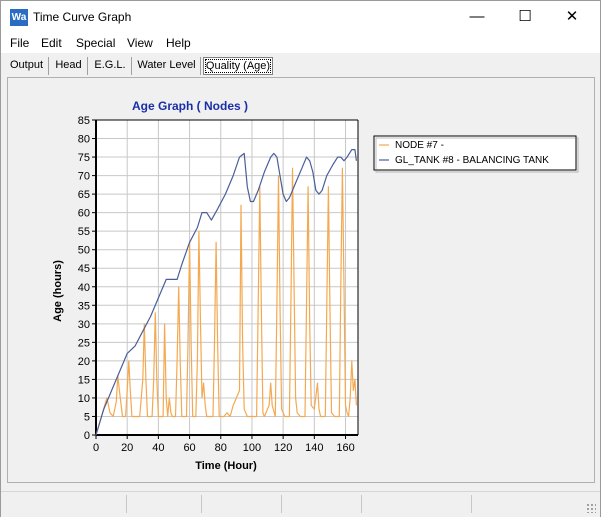 The height and width of the screenshot is (519, 603). I want to click on tab-head: Head, so click(69, 66).